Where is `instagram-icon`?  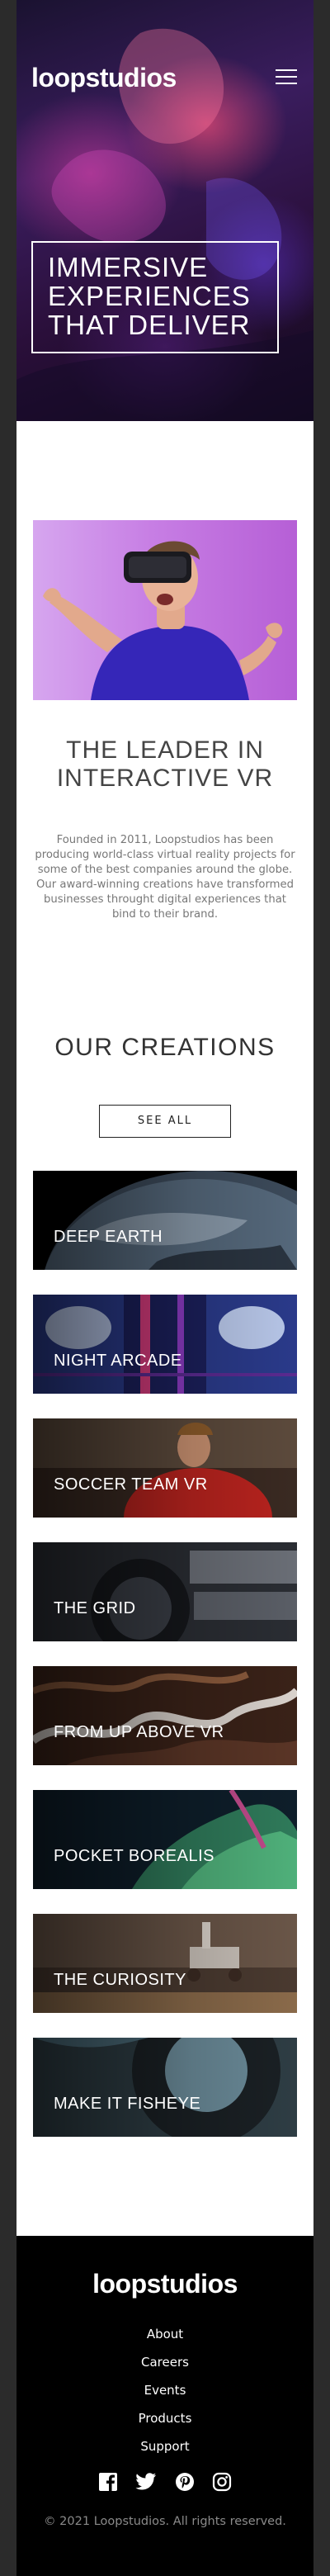
instagram-icon is located at coordinates (222, 2483).